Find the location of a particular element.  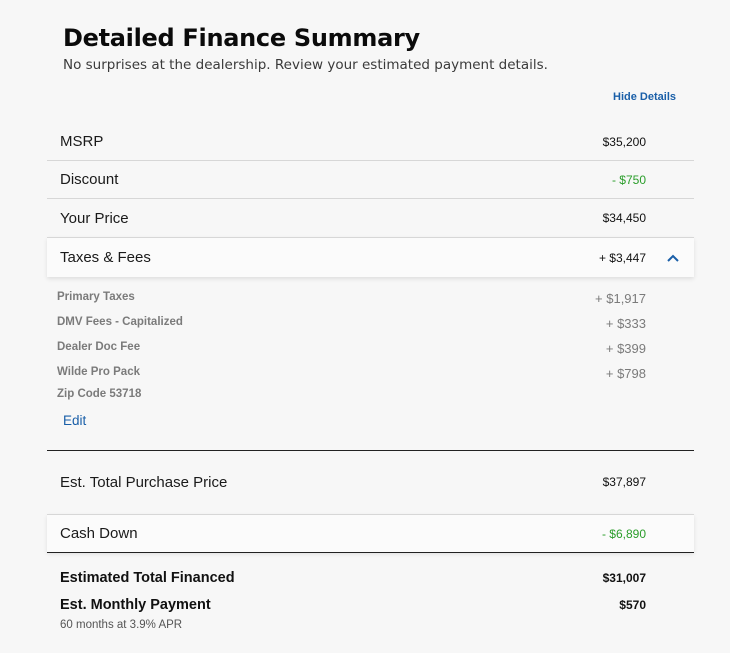

total-financed-value: $31,007 is located at coordinates (624, 578).